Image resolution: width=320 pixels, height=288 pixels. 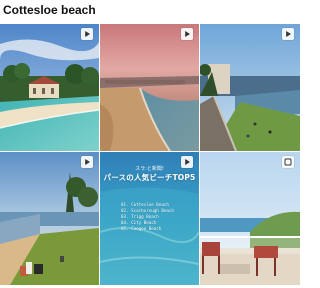 What do you see at coordinates (49, 10) in the screenshot?
I see `page-title: Cottesloe beach` at bounding box center [49, 10].